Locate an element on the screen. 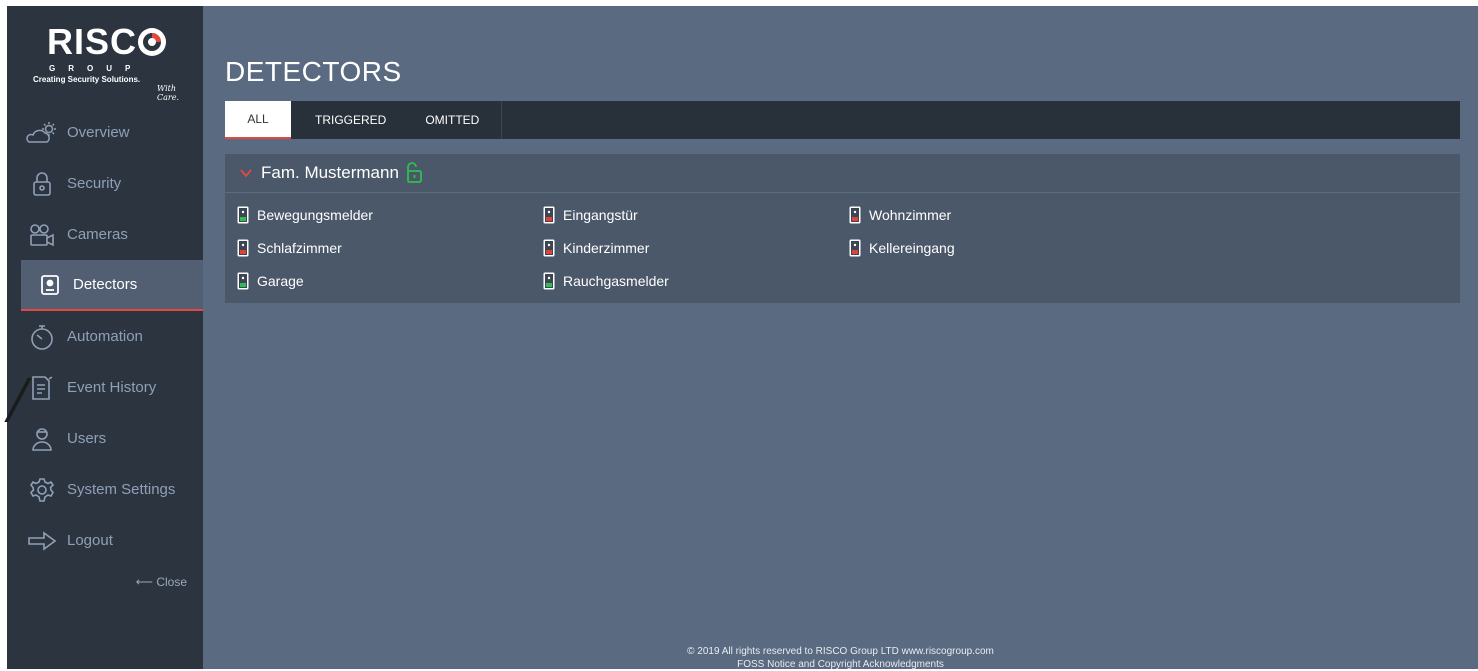 This screenshot has width=1478, height=671. gear-icon is located at coordinates (42, 490).